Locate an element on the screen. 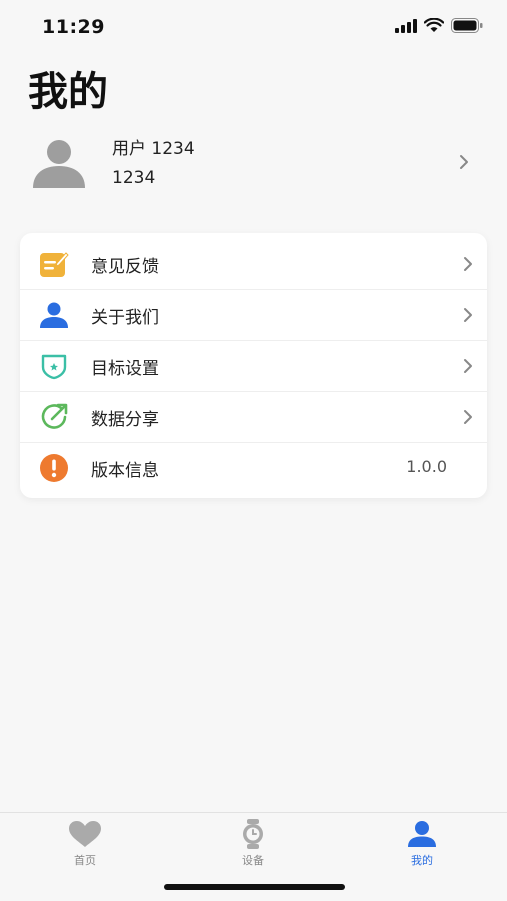 This screenshot has height=901, width=507. menu-item-version-info: 版本信息 1.0.0 is located at coordinates (253, 467).